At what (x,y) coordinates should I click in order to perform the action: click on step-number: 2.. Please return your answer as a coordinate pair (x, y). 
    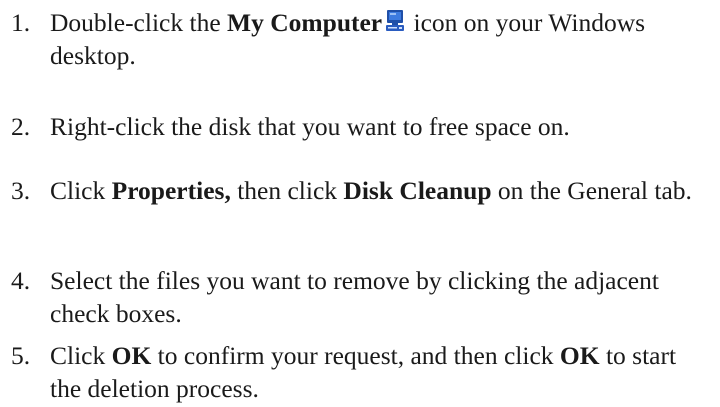
    Looking at the image, I should click on (21, 126).